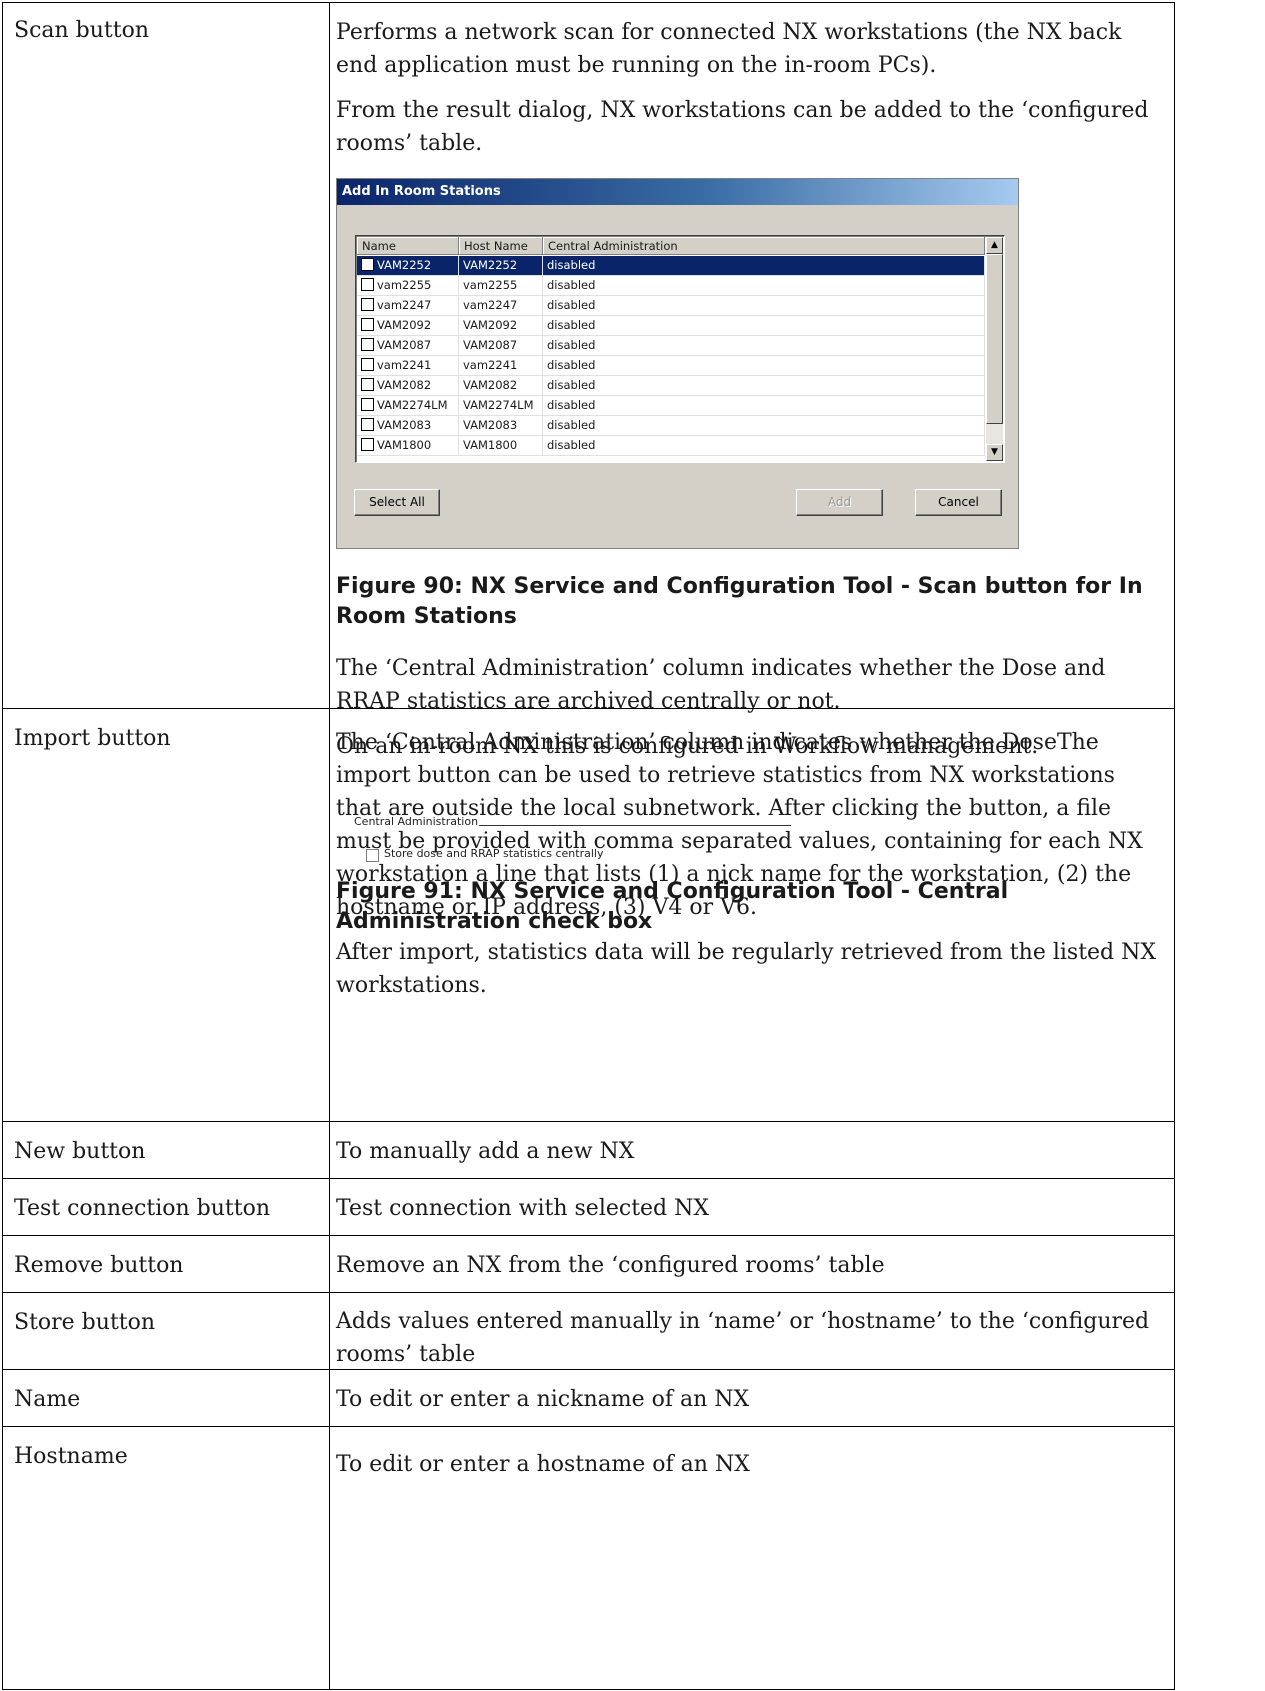 The image size is (1265, 1691). What do you see at coordinates (80, 1151) in the screenshot?
I see `row-label-new-button: New button` at bounding box center [80, 1151].